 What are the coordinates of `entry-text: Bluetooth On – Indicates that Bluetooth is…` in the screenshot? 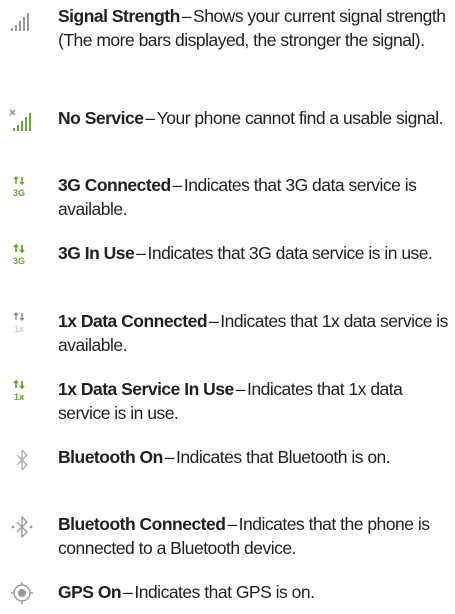 It's located at (253, 457).